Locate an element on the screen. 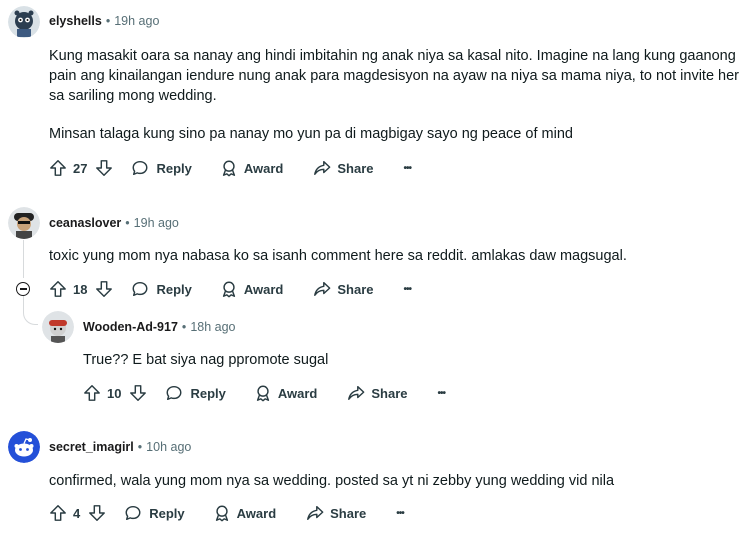 The width and height of the screenshot is (750, 543). comment-actions: 27 Reply Award Share ••• is located at coordinates (230, 168).